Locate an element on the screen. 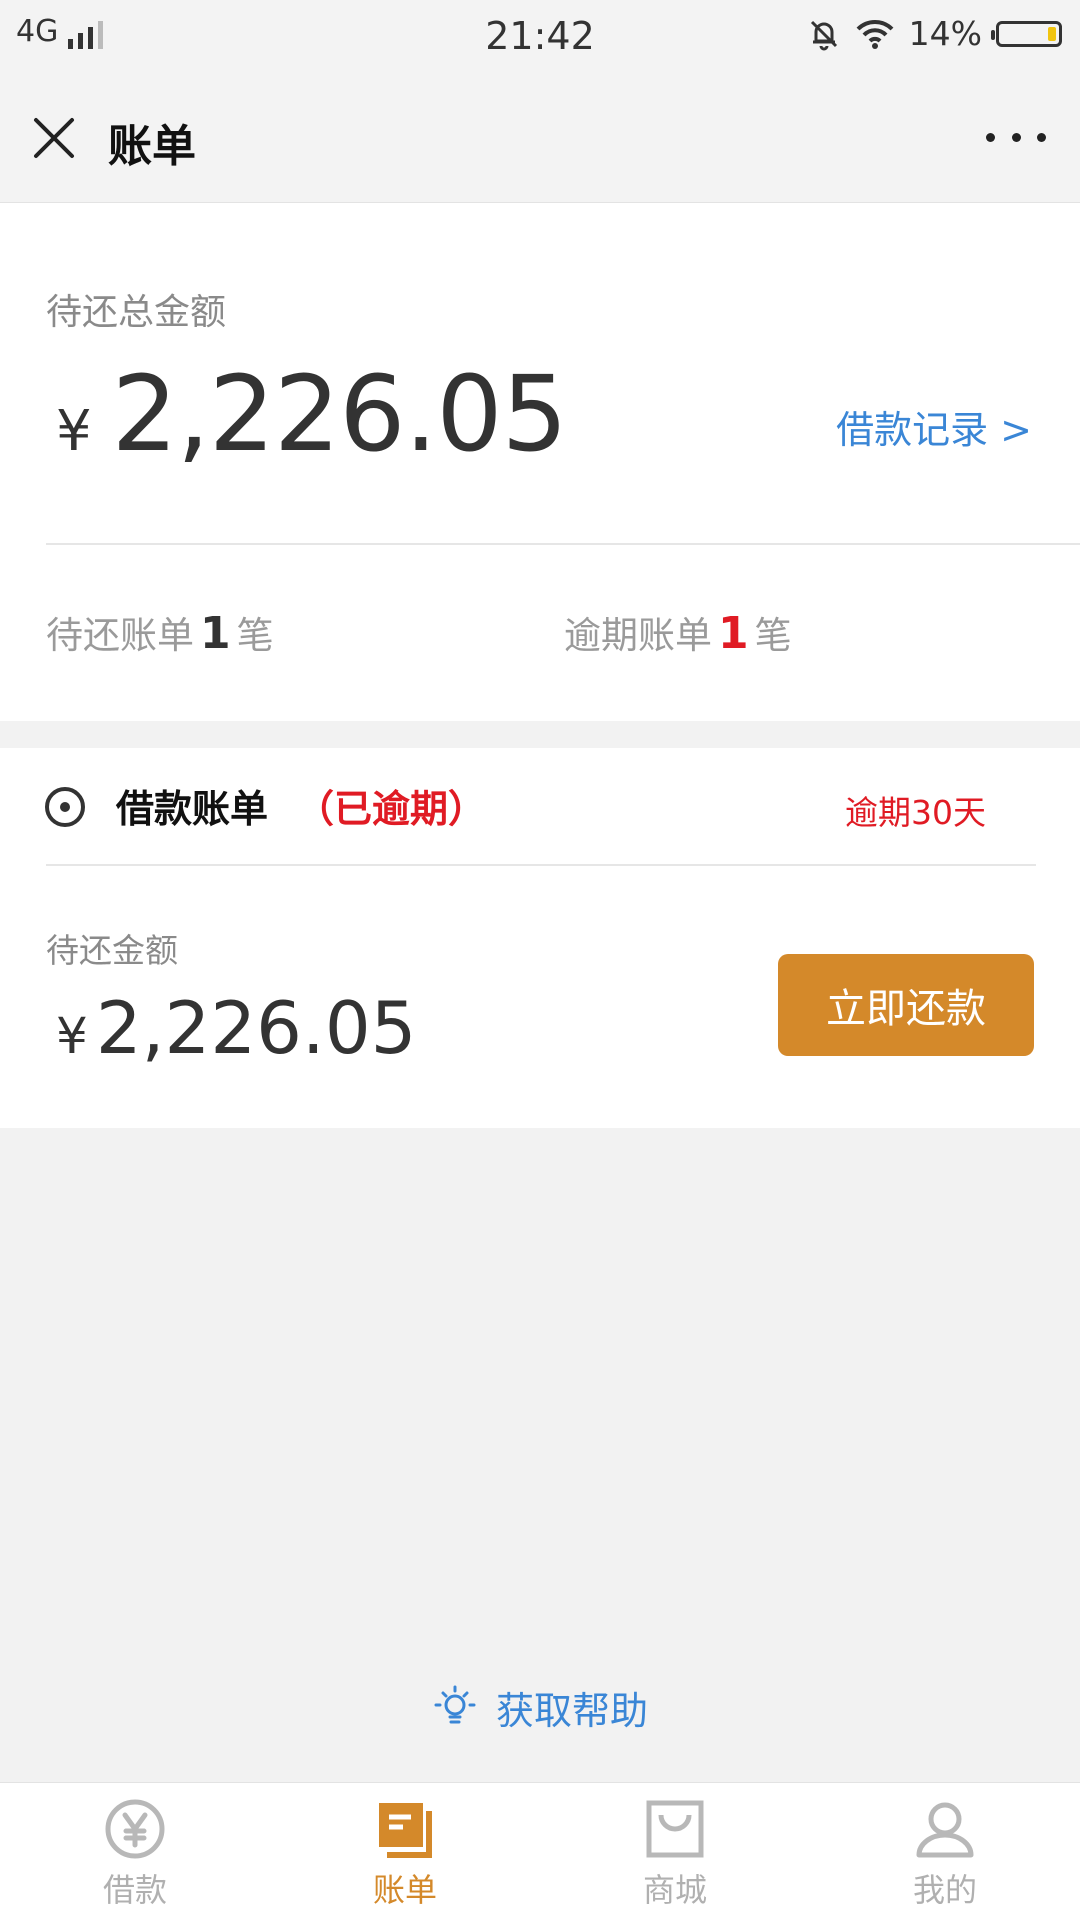 The image size is (1080, 1921). bill-title: 借款账单 is located at coordinates (192, 809).